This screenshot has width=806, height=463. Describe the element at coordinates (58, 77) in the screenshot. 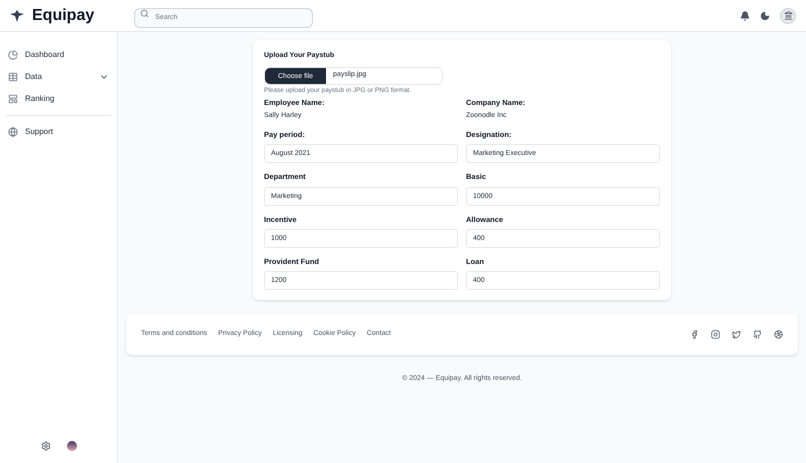

I see `sidebar-item: Data` at that location.